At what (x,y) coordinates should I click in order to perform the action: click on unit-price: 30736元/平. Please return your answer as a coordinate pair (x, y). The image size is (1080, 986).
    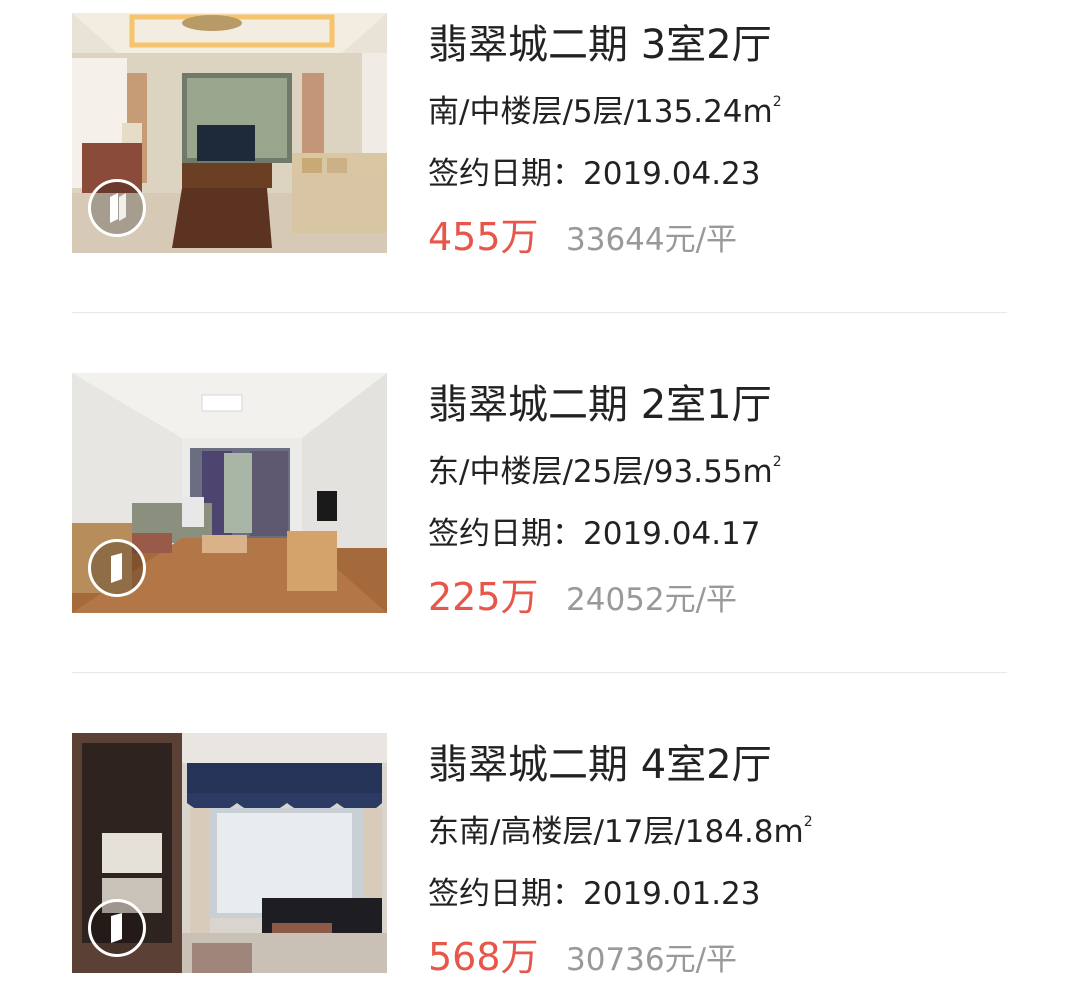
    Looking at the image, I should click on (652, 960).